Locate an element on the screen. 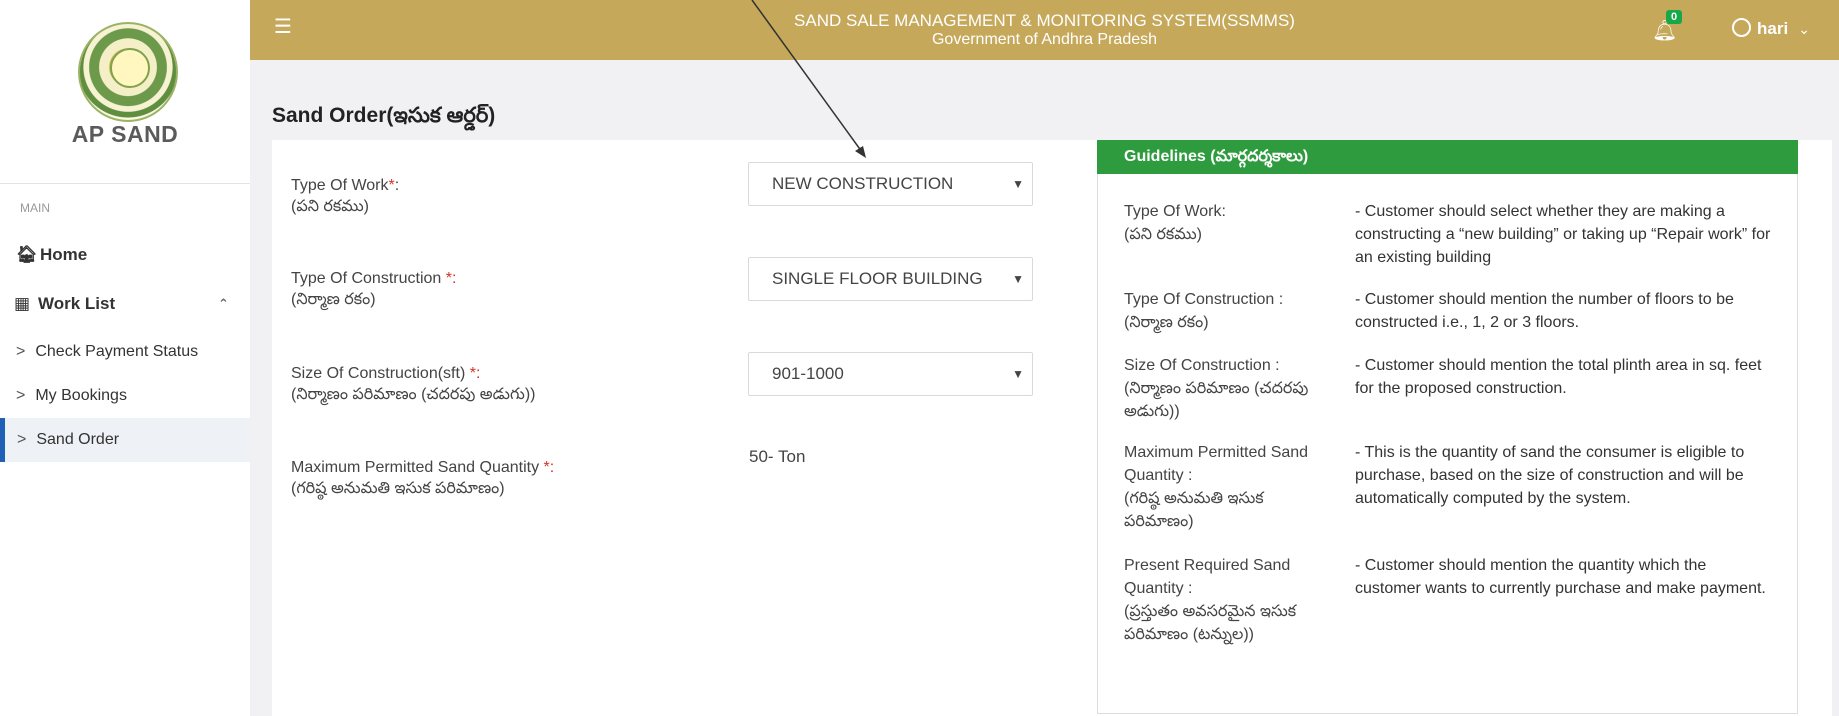  annotation-arrowhead is located at coordinates (860, 152).